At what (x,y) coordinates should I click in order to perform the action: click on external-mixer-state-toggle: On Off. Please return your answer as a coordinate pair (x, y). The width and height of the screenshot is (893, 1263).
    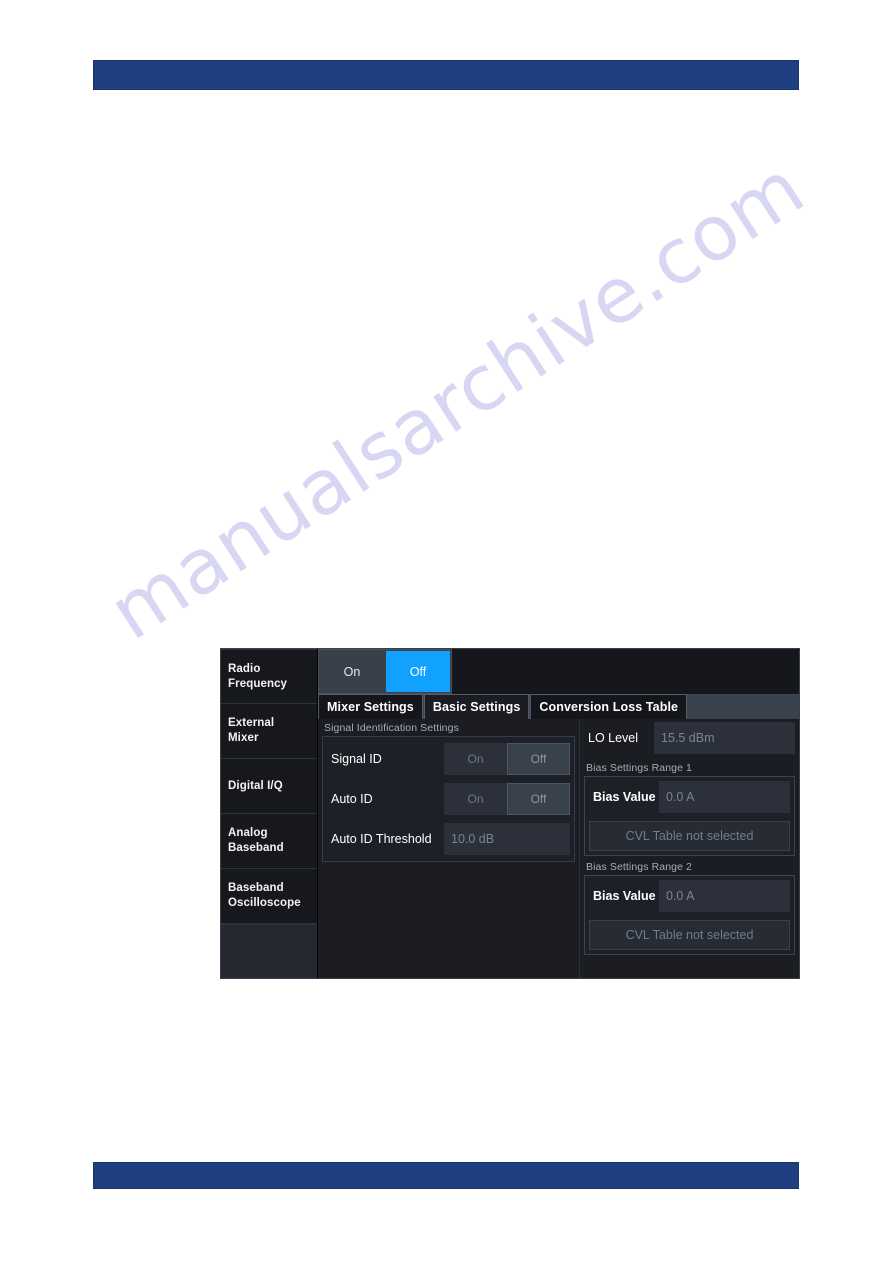
    Looking at the image, I should click on (385, 671).